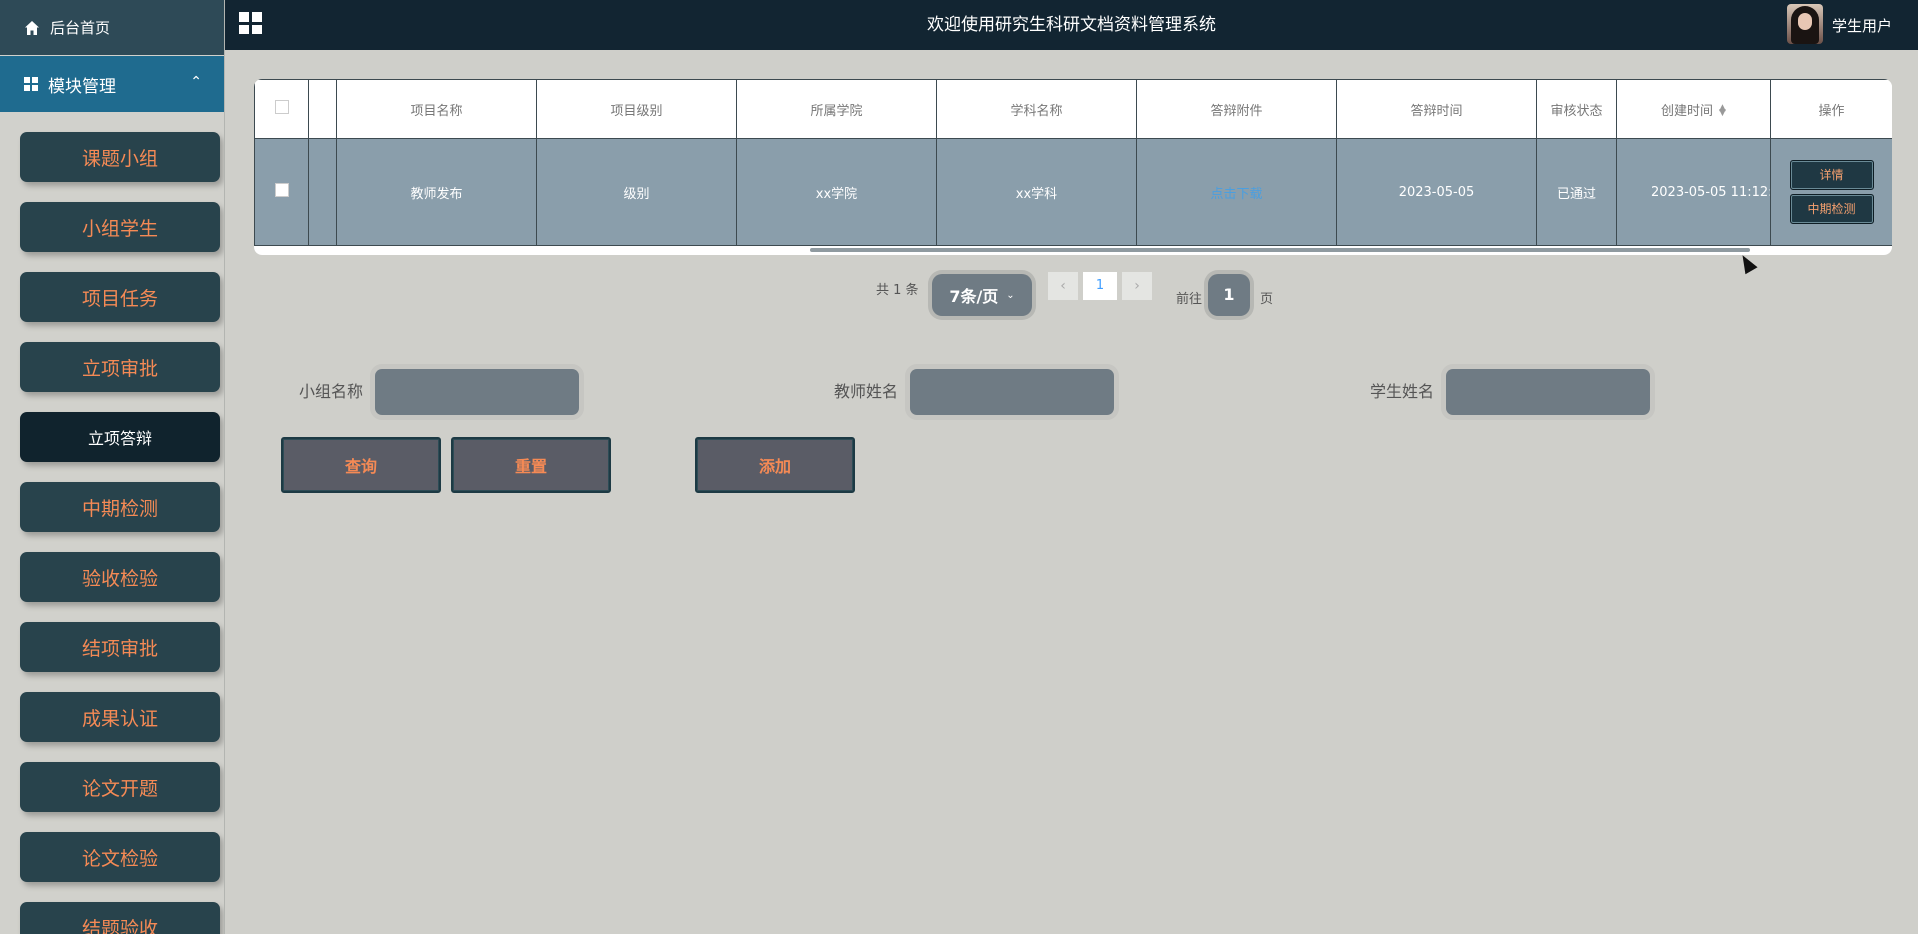  I want to click on sidebar-home-label: 后台首页, so click(80, 28).